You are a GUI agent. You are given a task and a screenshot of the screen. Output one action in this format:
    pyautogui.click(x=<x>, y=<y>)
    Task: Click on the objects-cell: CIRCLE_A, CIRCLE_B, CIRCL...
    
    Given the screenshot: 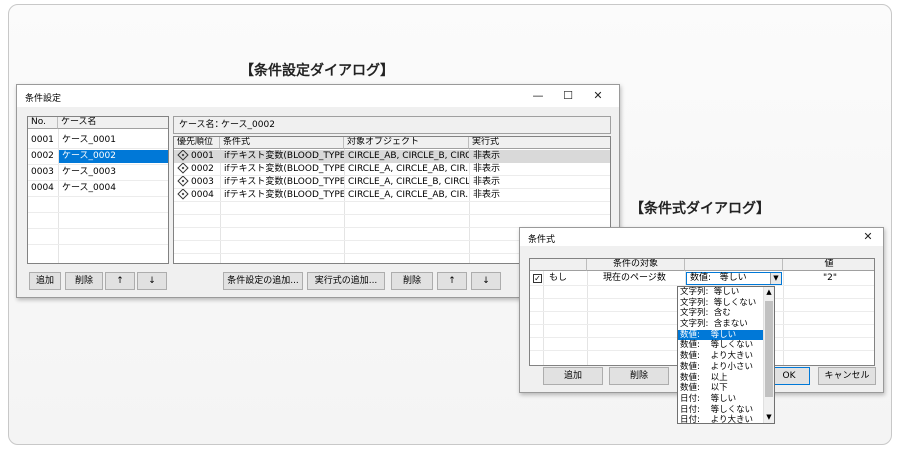 What is the action you would take?
    pyautogui.click(x=408, y=182)
    